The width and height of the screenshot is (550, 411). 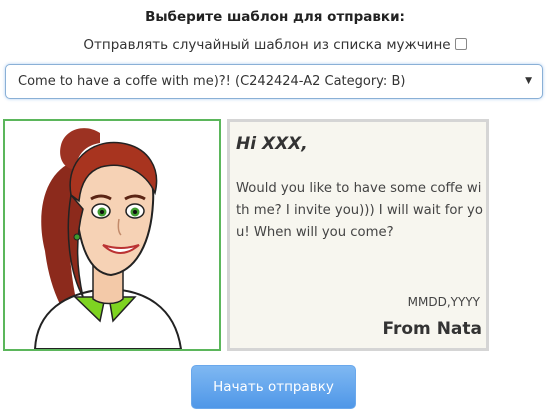 What do you see at coordinates (272, 144) in the screenshot?
I see `letter-greeting: Hi XXX,` at bounding box center [272, 144].